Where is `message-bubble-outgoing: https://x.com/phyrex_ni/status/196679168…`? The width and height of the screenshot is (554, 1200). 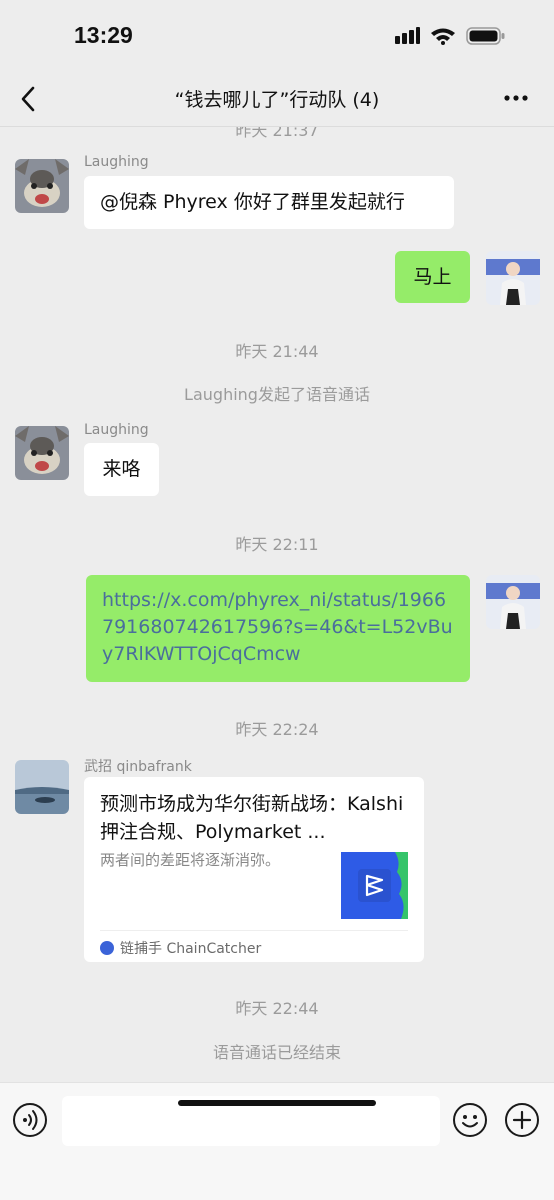
message-bubble-outgoing: https://x.com/phyrex_ni/status/196679168… is located at coordinates (278, 628).